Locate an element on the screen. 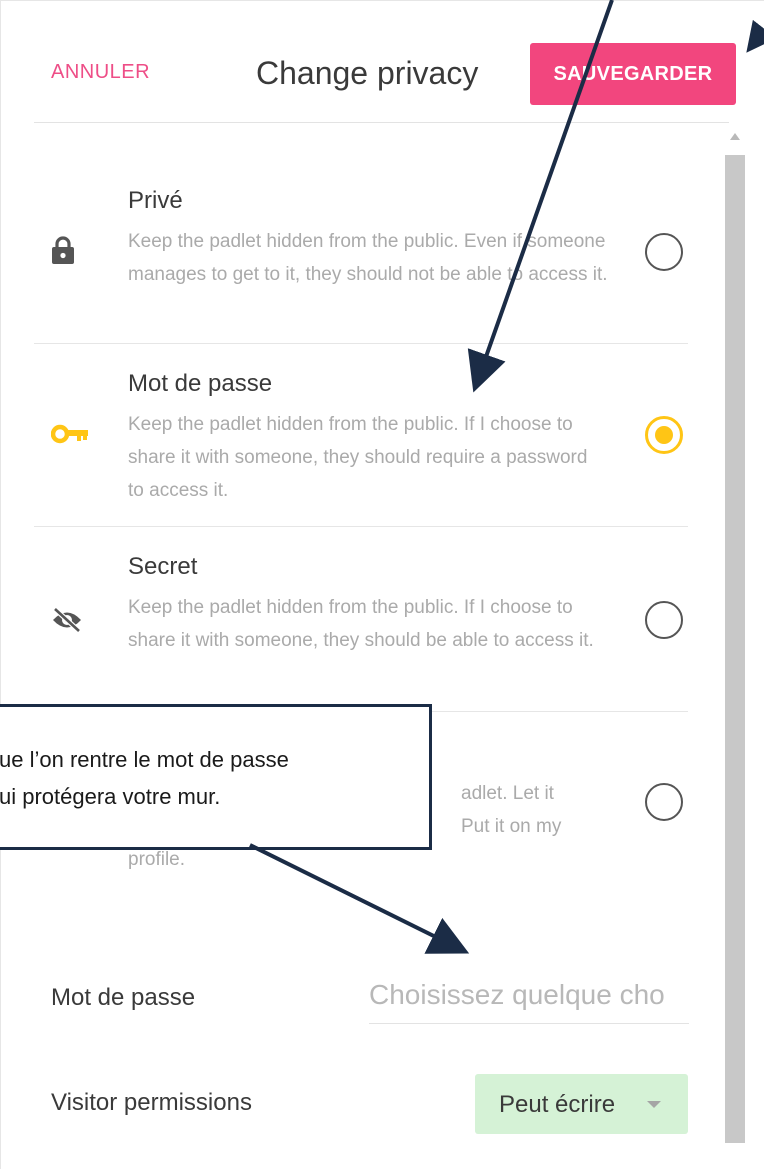 The width and height of the screenshot is (764, 1169). visitor-permissions-label: Visitor permissions is located at coordinates (151, 1102).